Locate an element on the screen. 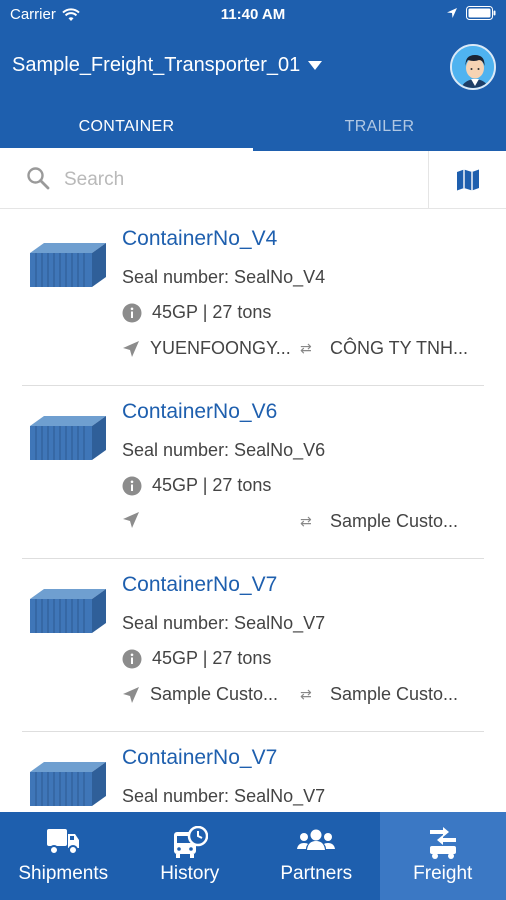  truck-icon is located at coordinates (63, 842).